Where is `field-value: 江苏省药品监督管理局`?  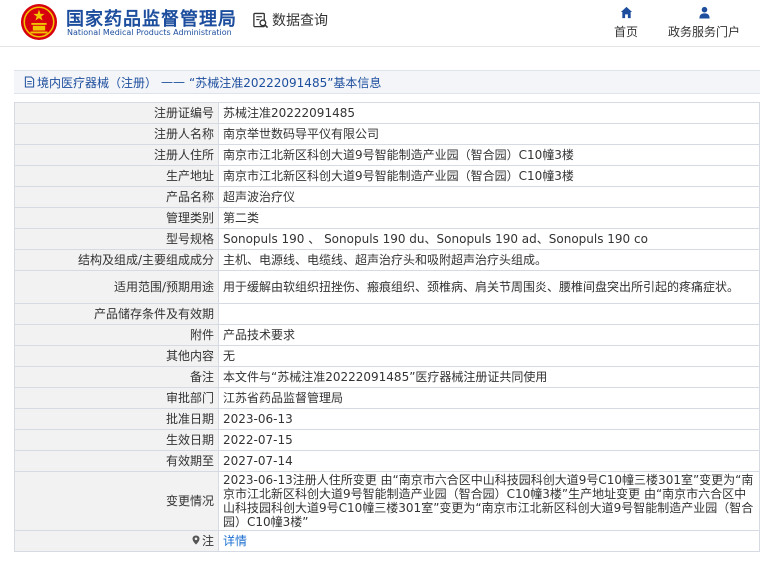
field-value: 江苏省药品监督管理局 is located at coordinates (489, 398).